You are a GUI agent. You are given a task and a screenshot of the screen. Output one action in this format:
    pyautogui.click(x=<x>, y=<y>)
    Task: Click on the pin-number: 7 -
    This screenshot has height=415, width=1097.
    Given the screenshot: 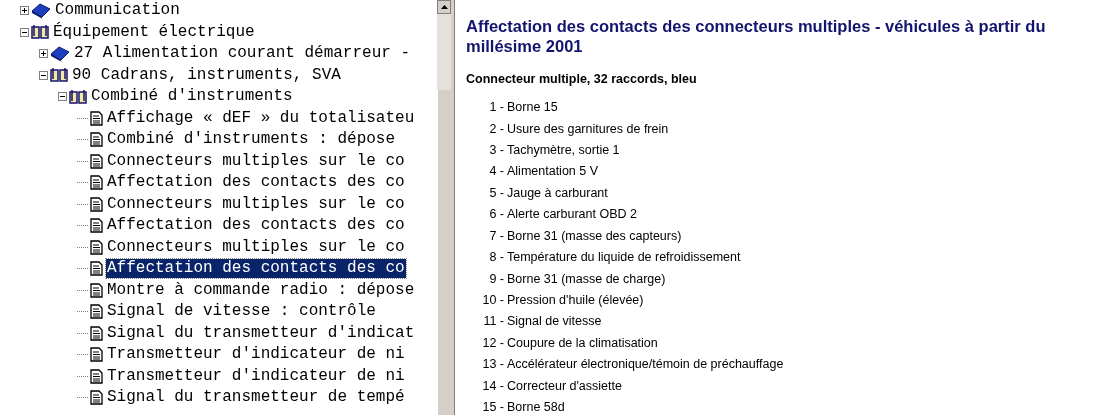 What is the action you would take?
    pyautogui.click(x=496, y=236)
    